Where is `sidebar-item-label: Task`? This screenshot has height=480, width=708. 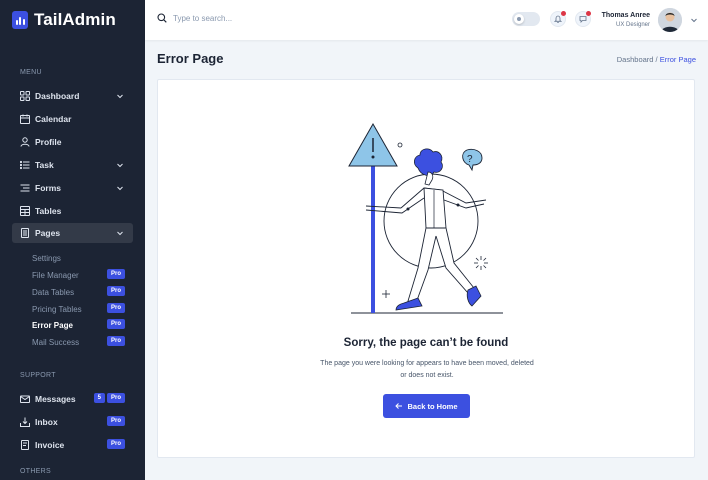 sidebar-item-label: Task is located at coordinates (44, 165).